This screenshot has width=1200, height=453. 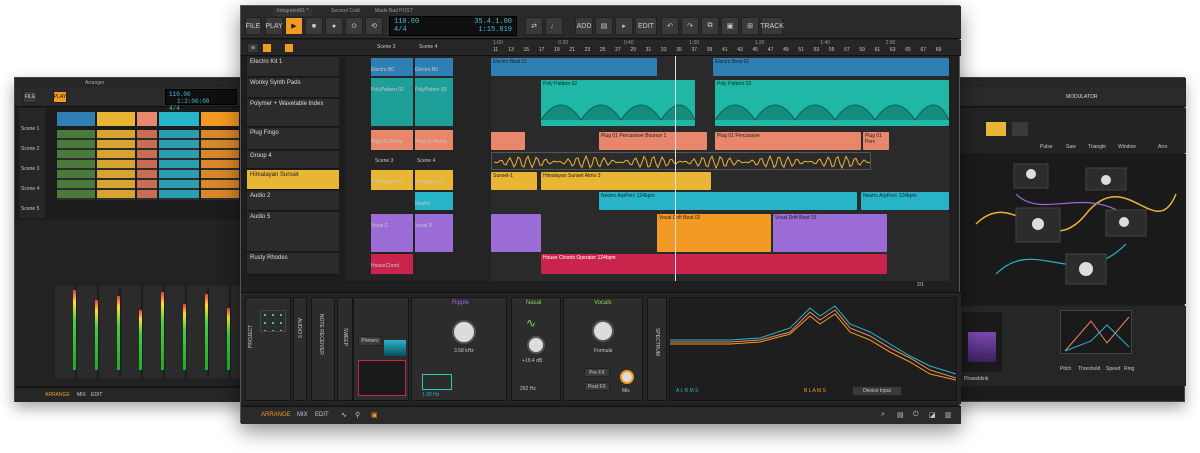 What do you see at coordinates (314, 26) in the screenshot?
I see `stop-button: ■` at bounding box center [314, 26].